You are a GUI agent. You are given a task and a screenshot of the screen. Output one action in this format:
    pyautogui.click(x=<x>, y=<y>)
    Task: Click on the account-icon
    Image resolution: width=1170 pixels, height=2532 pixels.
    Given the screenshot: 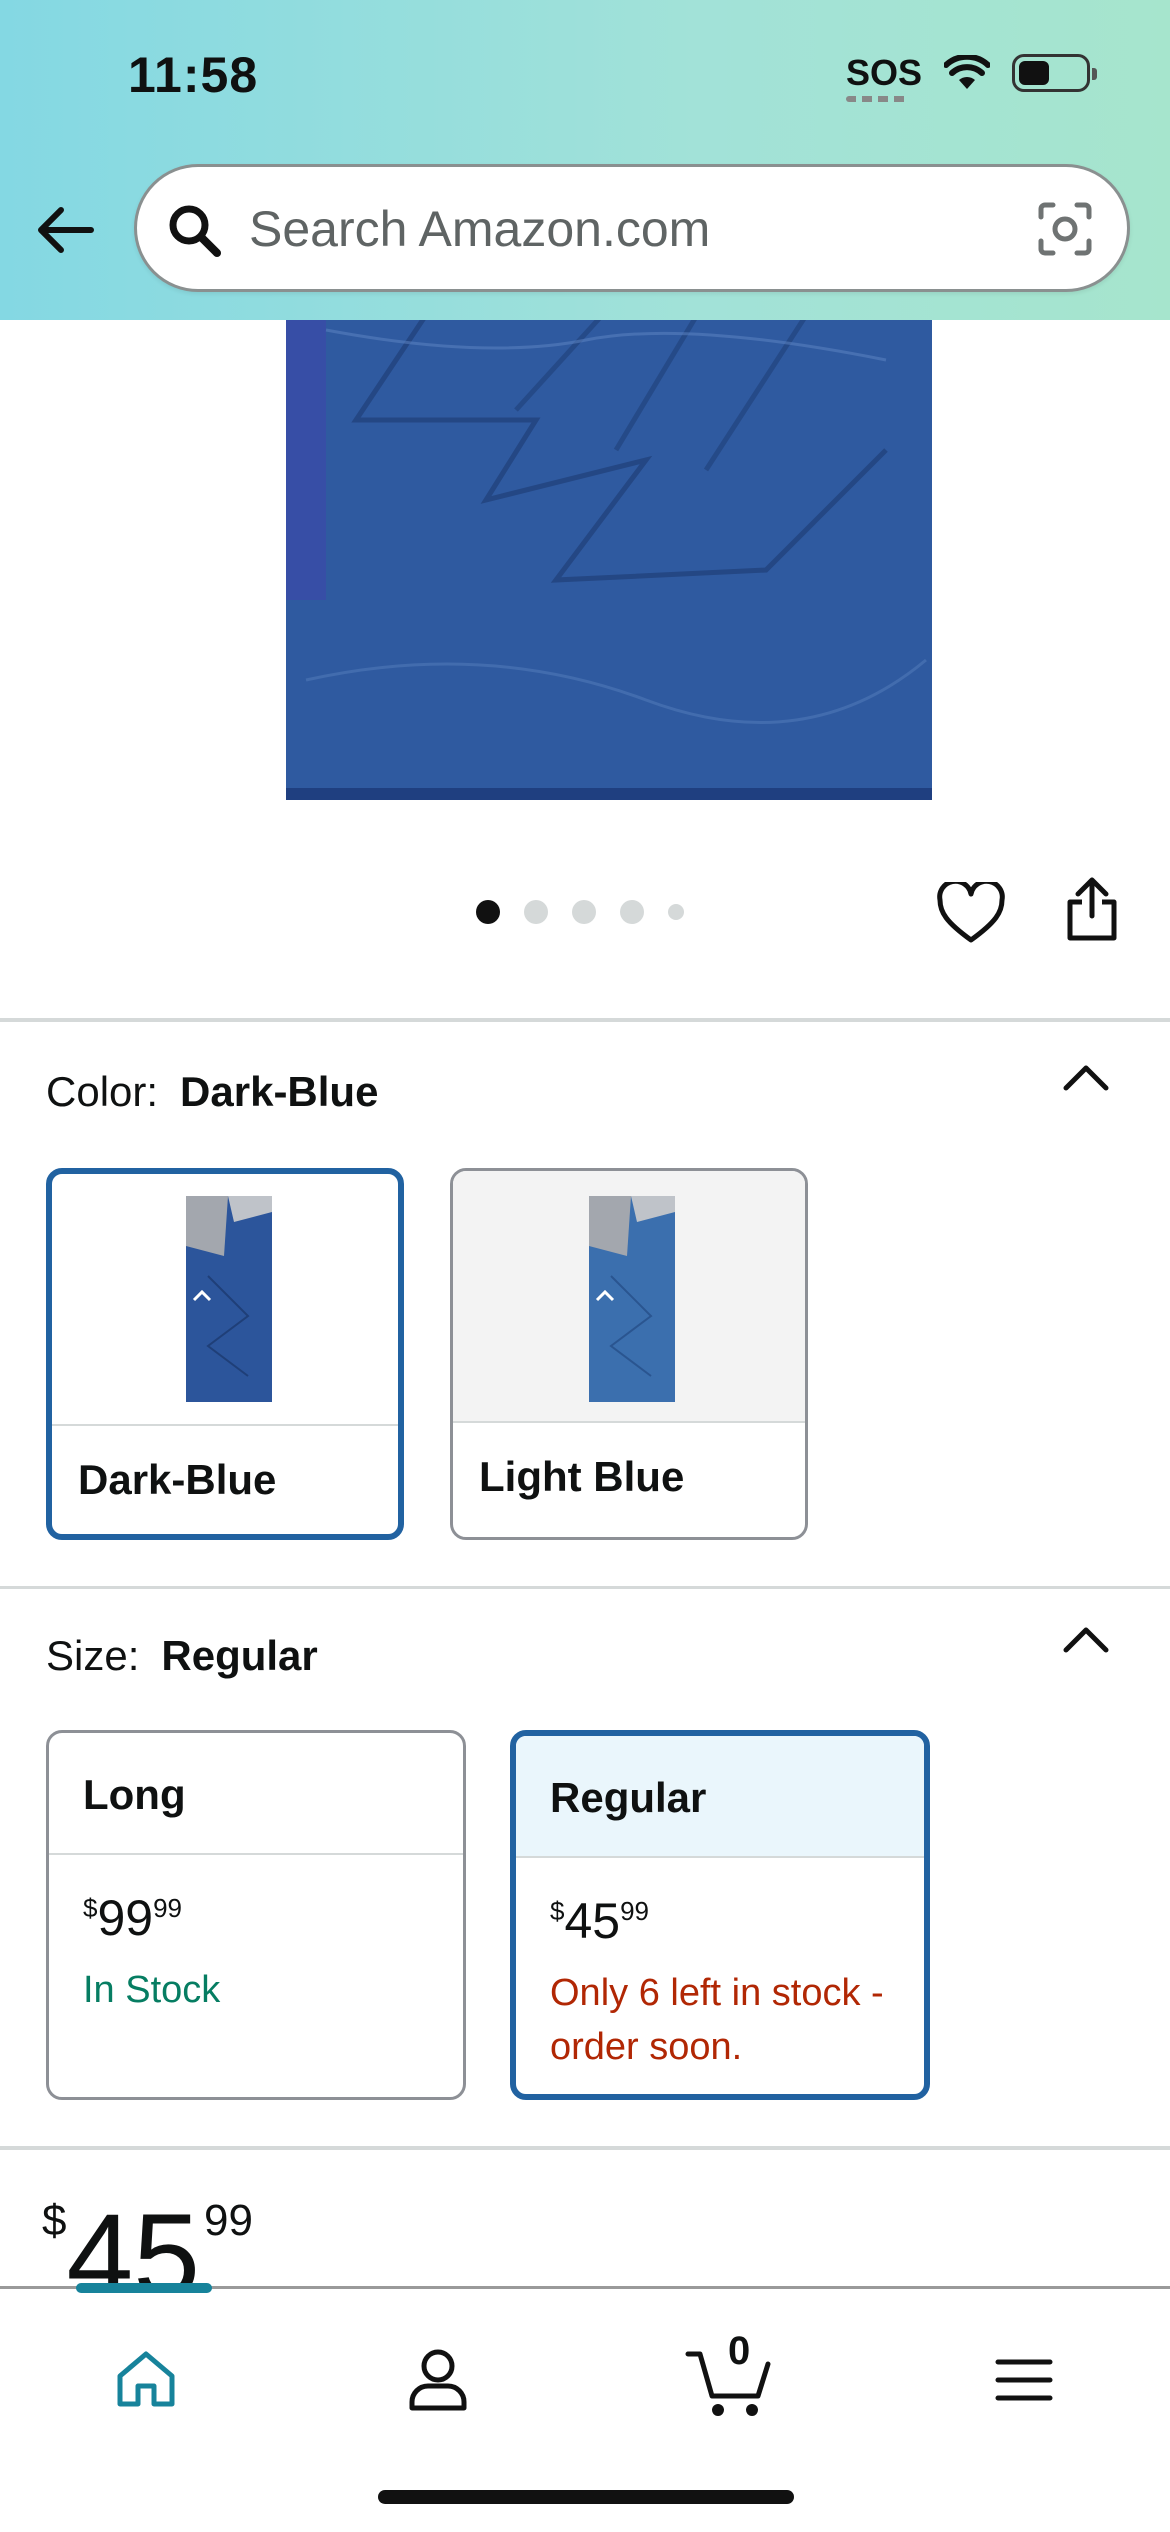 What is the action you would take?
    pyautogui.click(x=438, y=2380)
    